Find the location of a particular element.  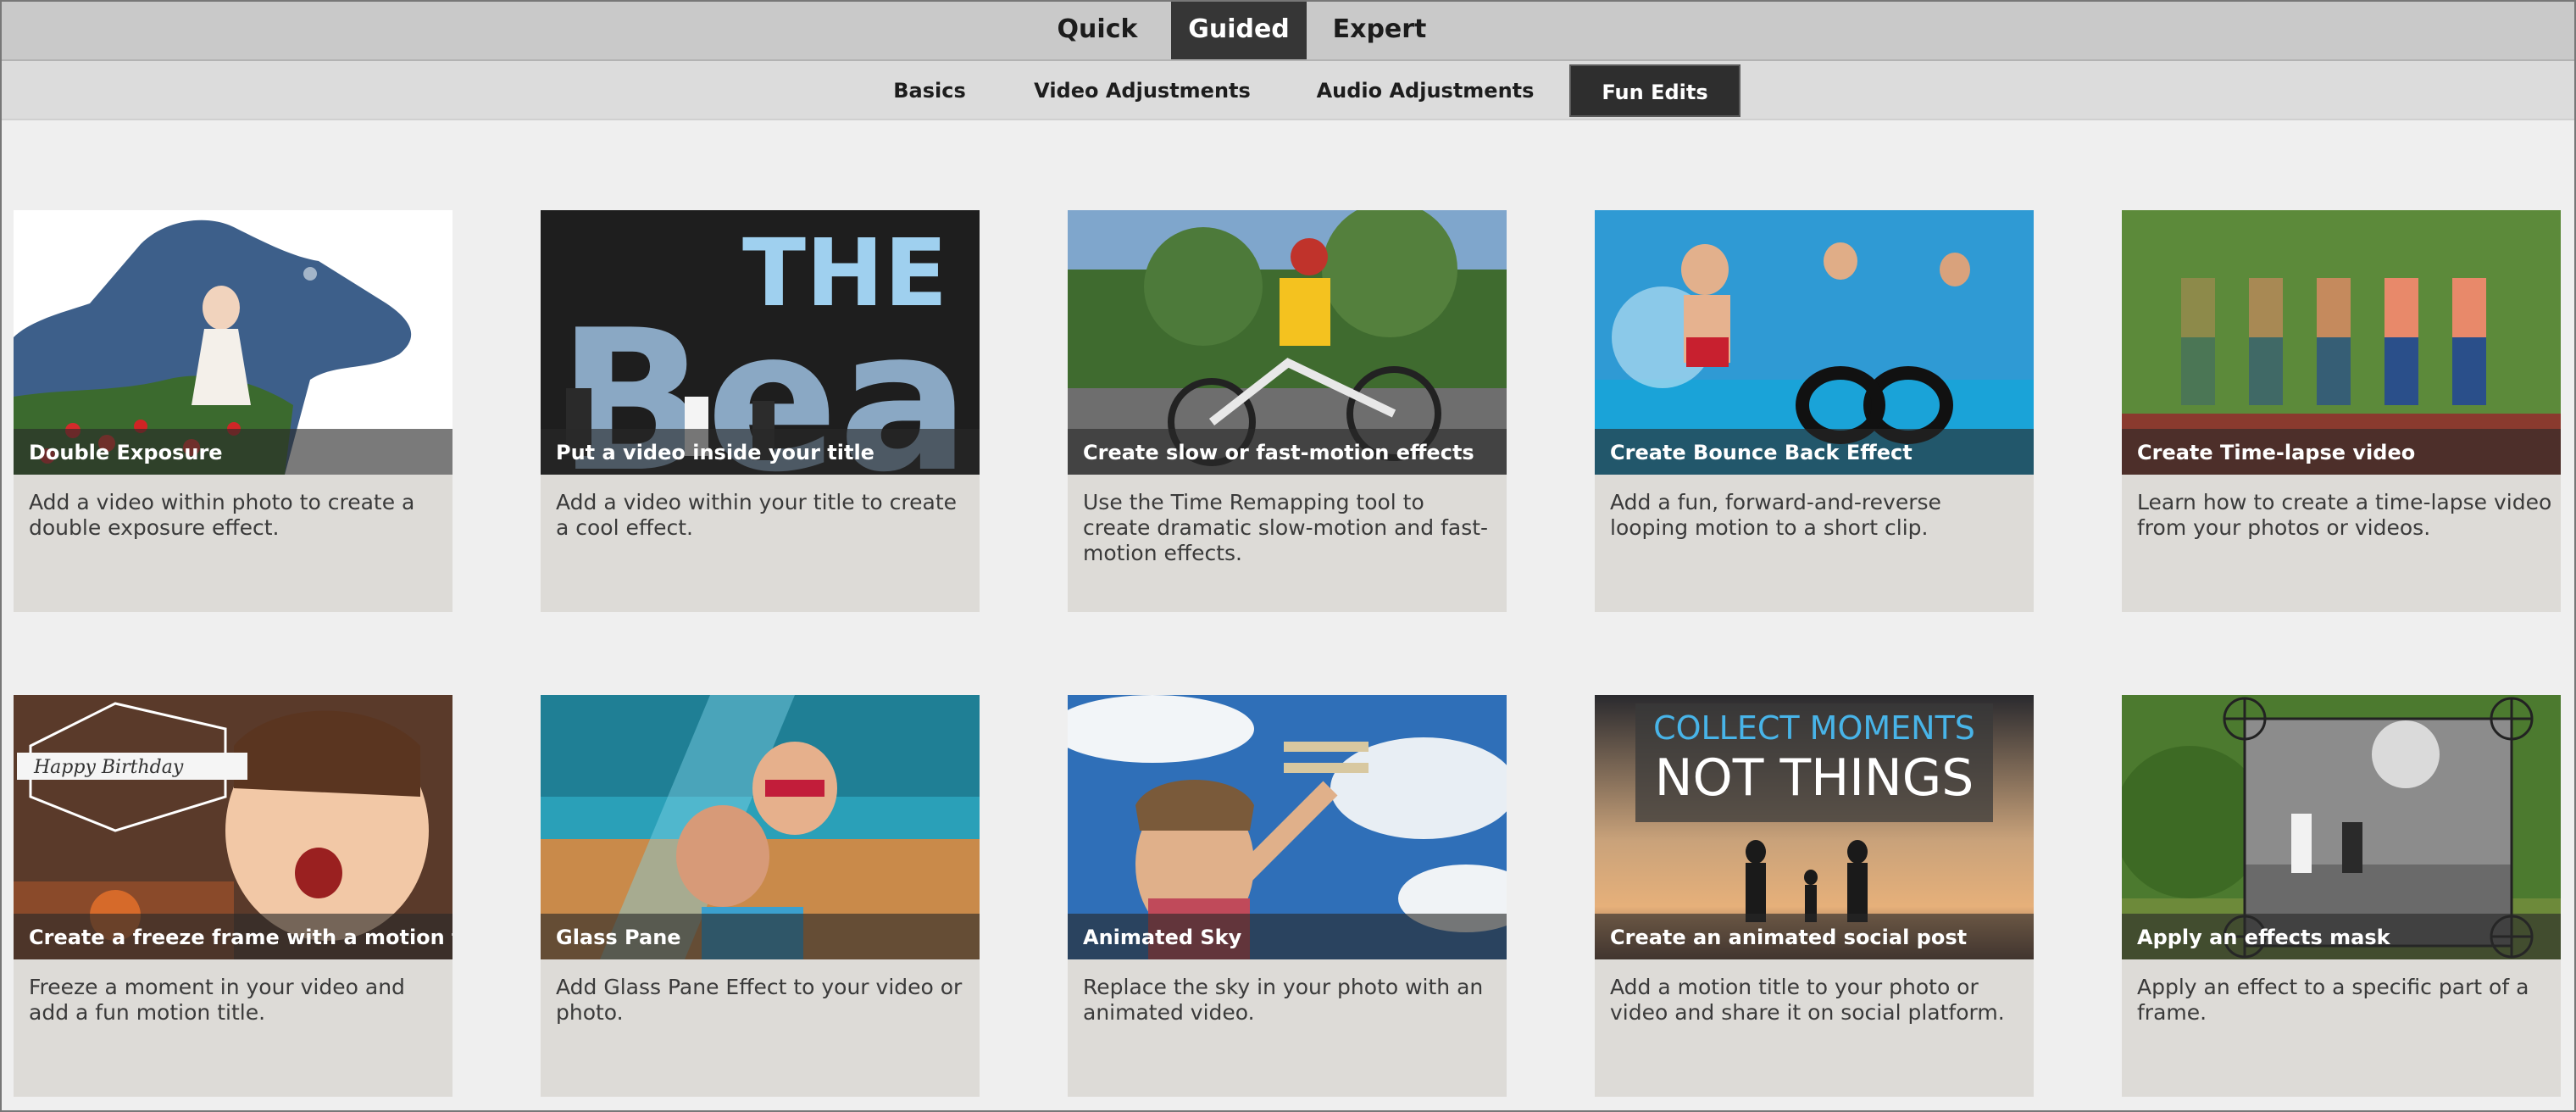

card-title: Create Time-lapse video is located at coordinates (2276, 452).